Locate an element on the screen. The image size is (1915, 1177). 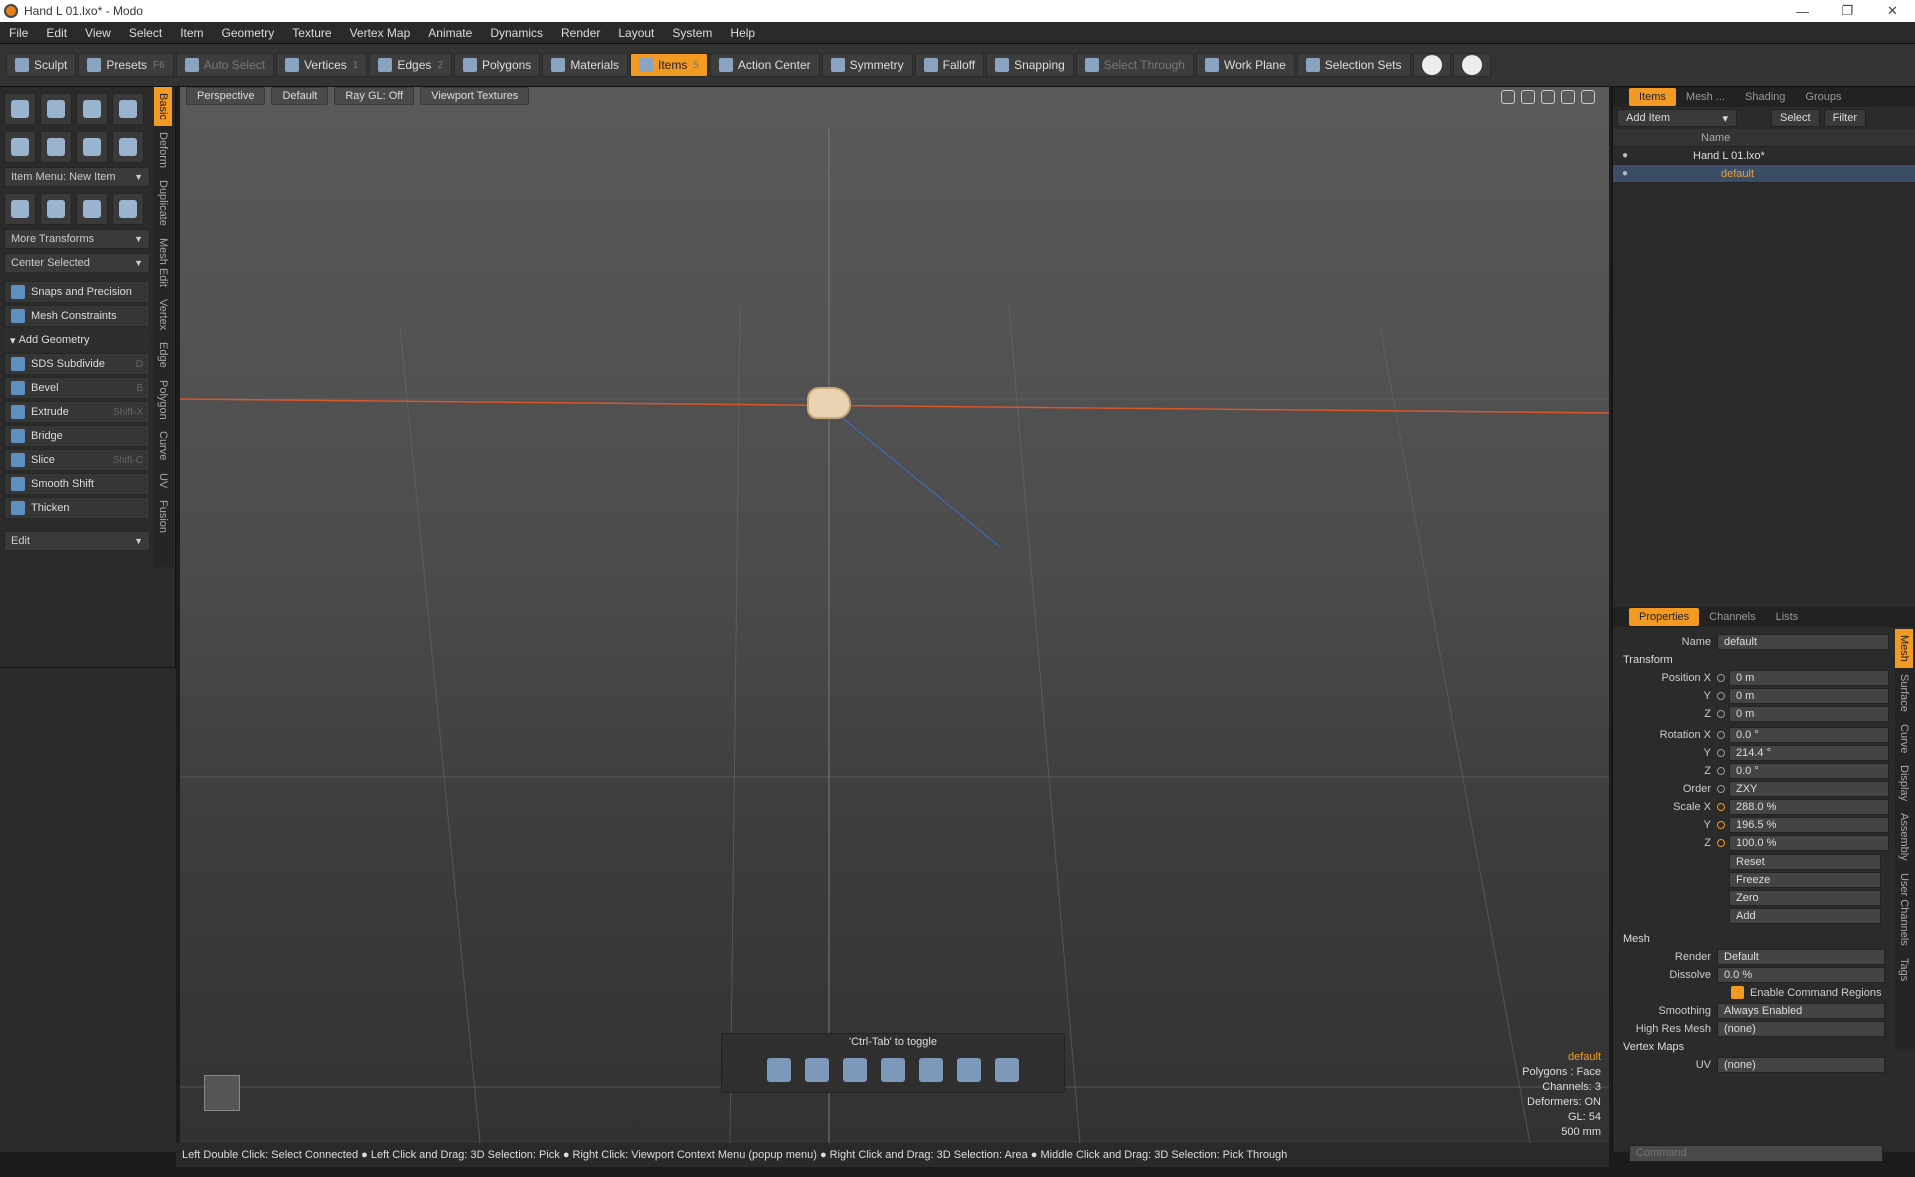
snaps-precision-button: Snaps and Precision is located at coordinates (77, 292).